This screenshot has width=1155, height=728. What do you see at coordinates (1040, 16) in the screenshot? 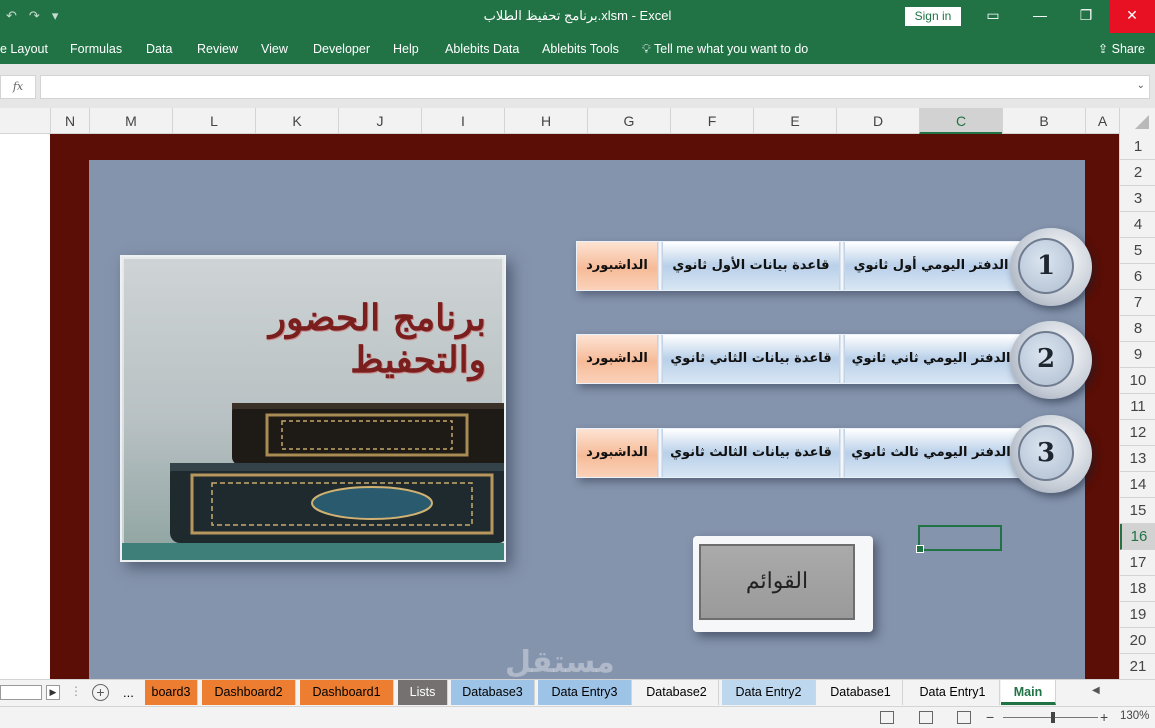
I see `minimize-icon: —` at bounding box center [1040, 16].